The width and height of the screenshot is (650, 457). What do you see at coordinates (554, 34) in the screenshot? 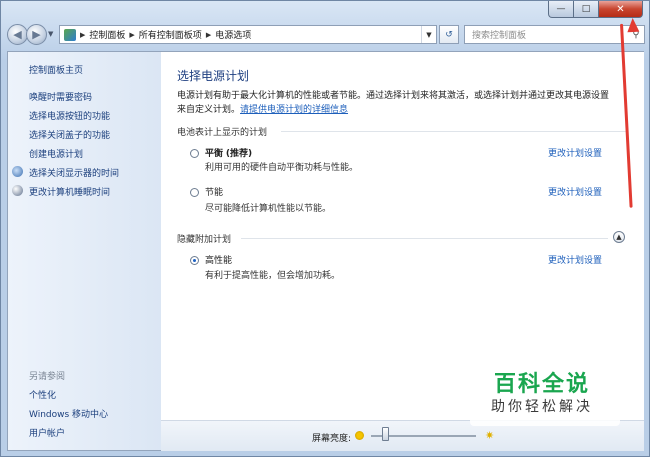
I see `search-input: 搜索控制面板 ⚲` at bounding box center [554, 34].